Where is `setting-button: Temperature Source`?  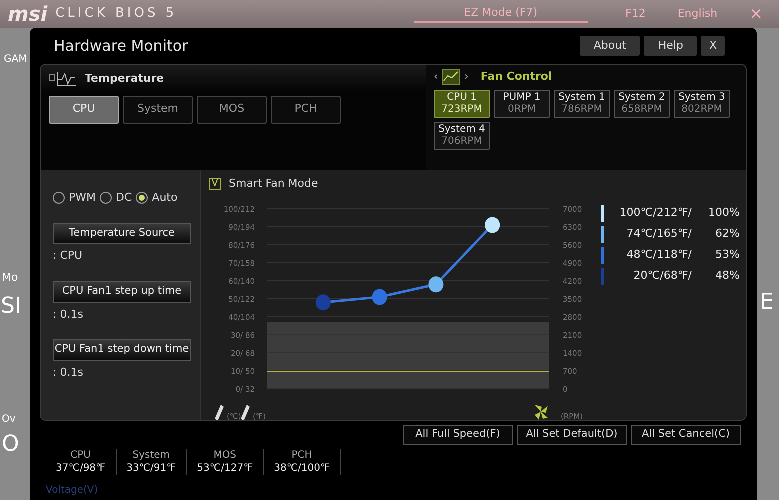 setting-button: Temperature Source is located at coordinates (122, 233).